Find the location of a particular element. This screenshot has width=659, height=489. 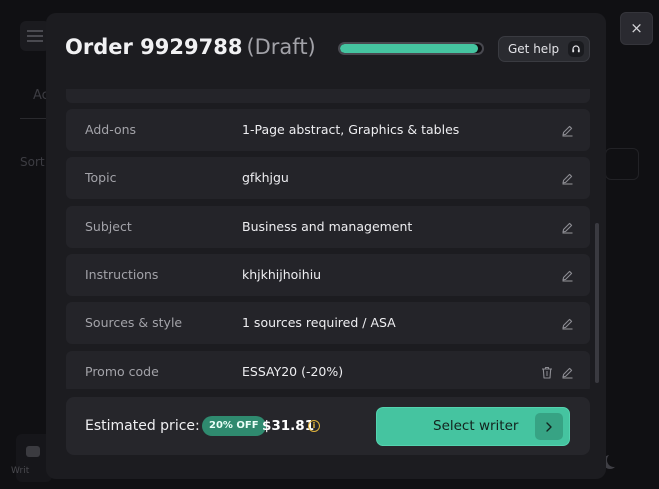

detail-value: khjkhijhoihiu is located at coordinates (282, 274).